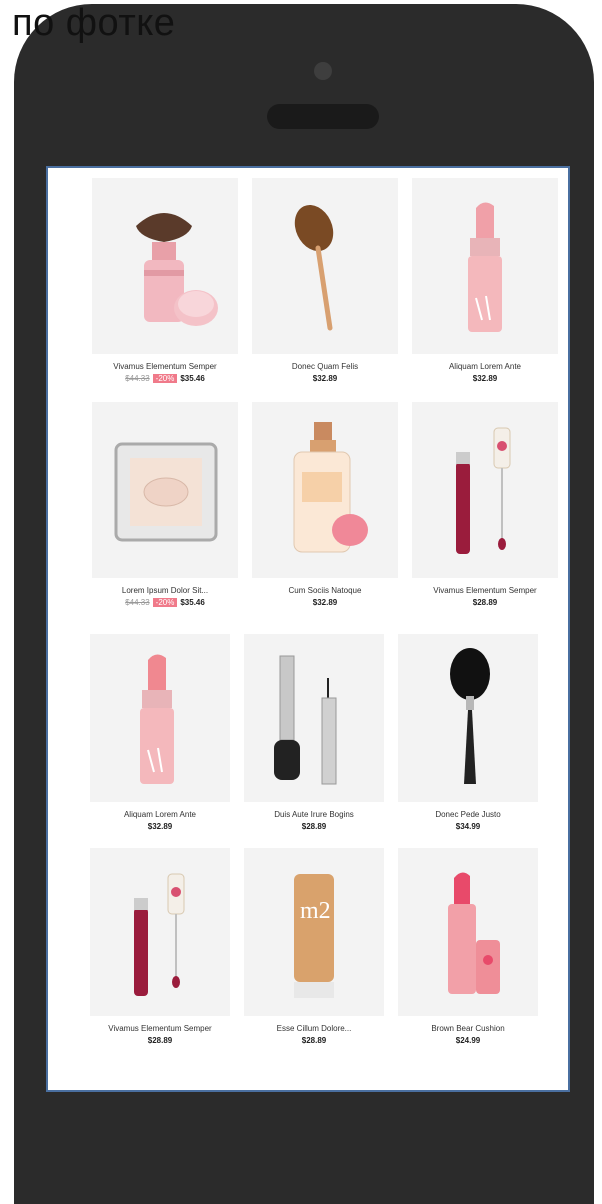 Image resolution: width=602 pixels, height=1204 pixels. I want to click on compact-powder-icon, so click(166, 492).